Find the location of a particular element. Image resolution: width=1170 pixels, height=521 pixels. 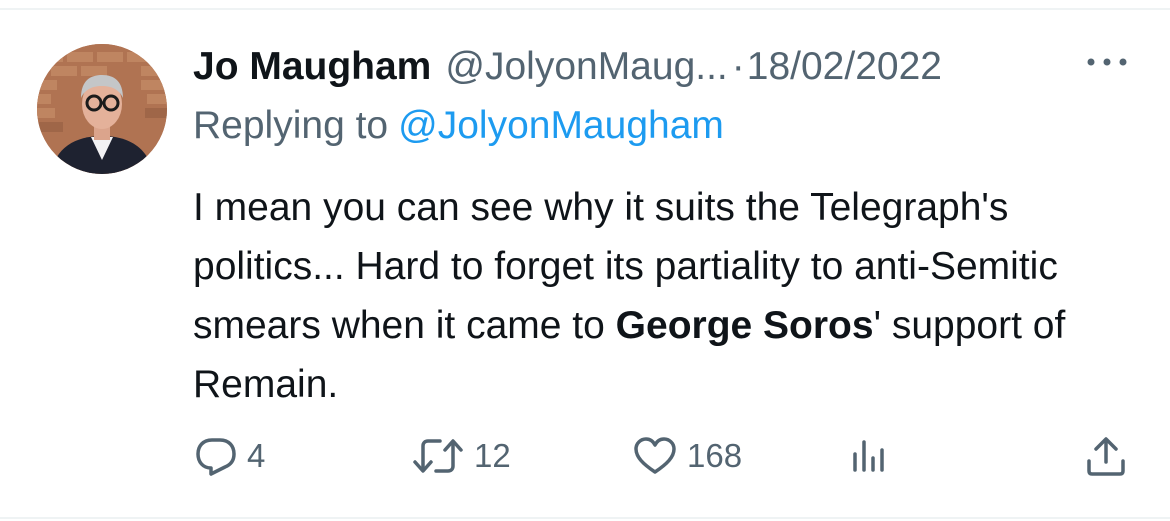

retweet-button: 12 is located at coordinates (461, 456).